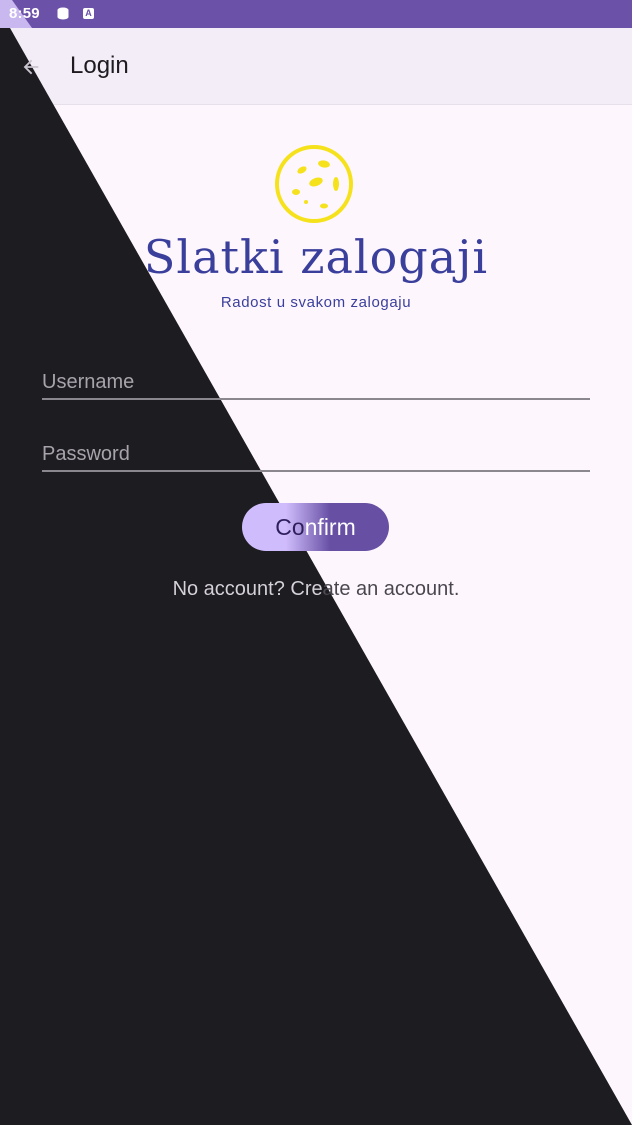  I want to click on create-account-text: No account? Create an account., so click(316, 589).